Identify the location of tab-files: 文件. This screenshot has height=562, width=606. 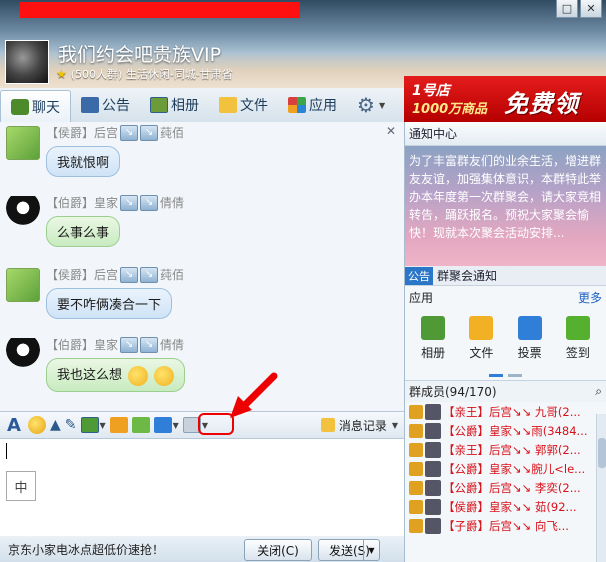
(243, 105).